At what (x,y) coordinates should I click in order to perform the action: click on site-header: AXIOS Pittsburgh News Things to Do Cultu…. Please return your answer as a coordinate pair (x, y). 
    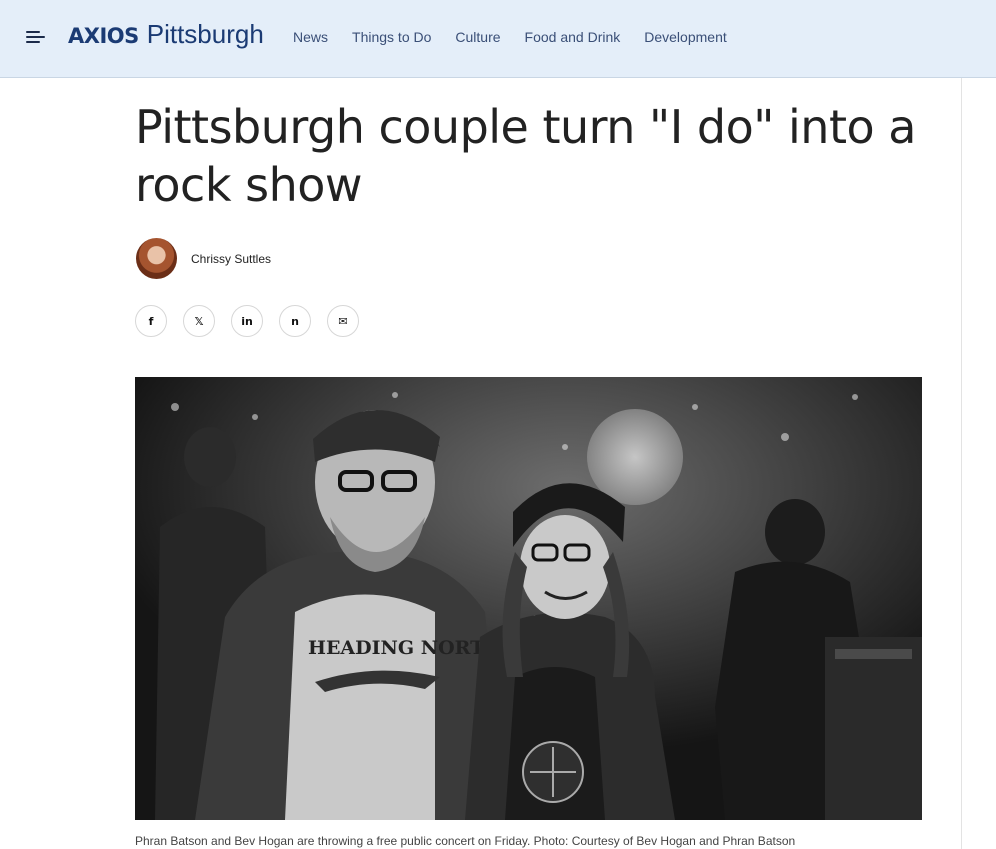
    Looking at the image, I should click on (498, 39).